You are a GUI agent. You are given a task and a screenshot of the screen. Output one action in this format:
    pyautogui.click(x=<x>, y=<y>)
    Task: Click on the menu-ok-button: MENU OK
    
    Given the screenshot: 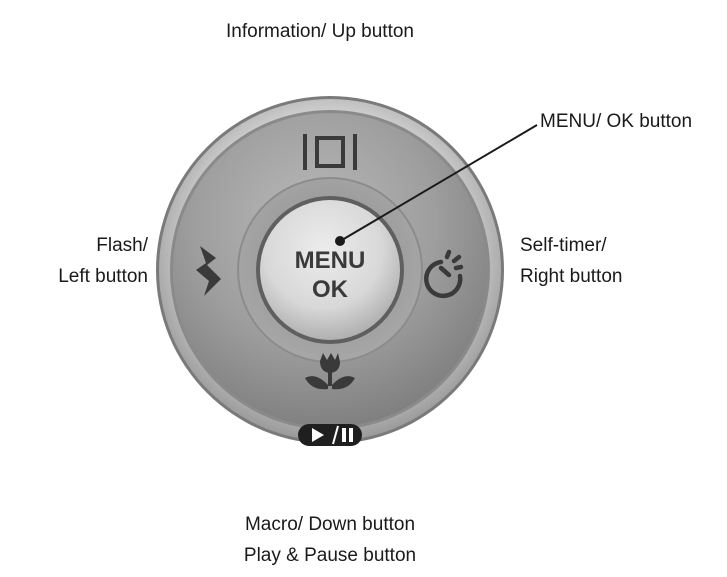 What is the action you would take?
    pyautogui.click(x=330, y=270)
    